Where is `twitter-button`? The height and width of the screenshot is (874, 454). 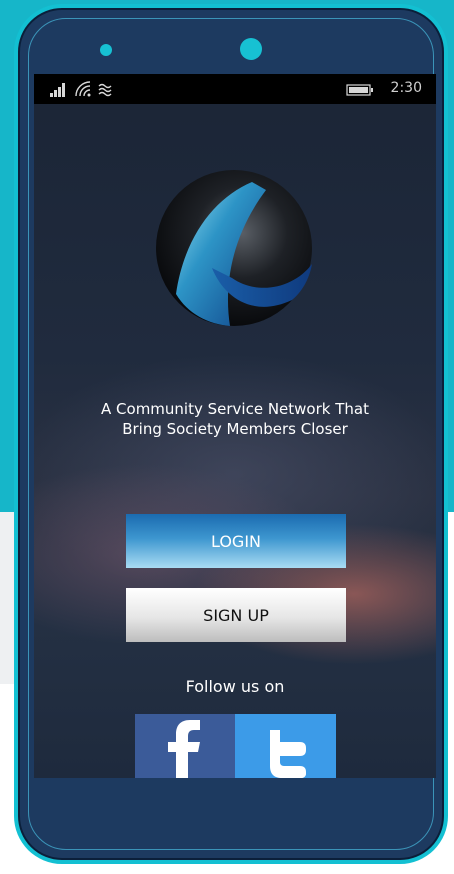 twitter-button is located at coordinates (285, 746).